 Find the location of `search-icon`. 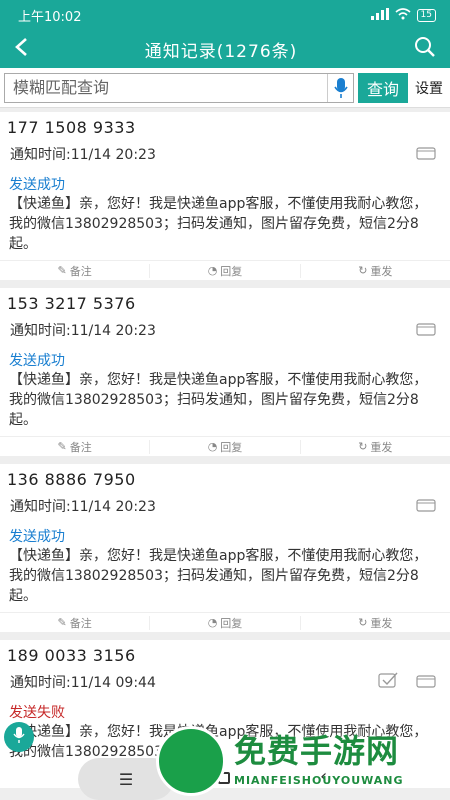

search-icon is located at coordinates (425, 49).